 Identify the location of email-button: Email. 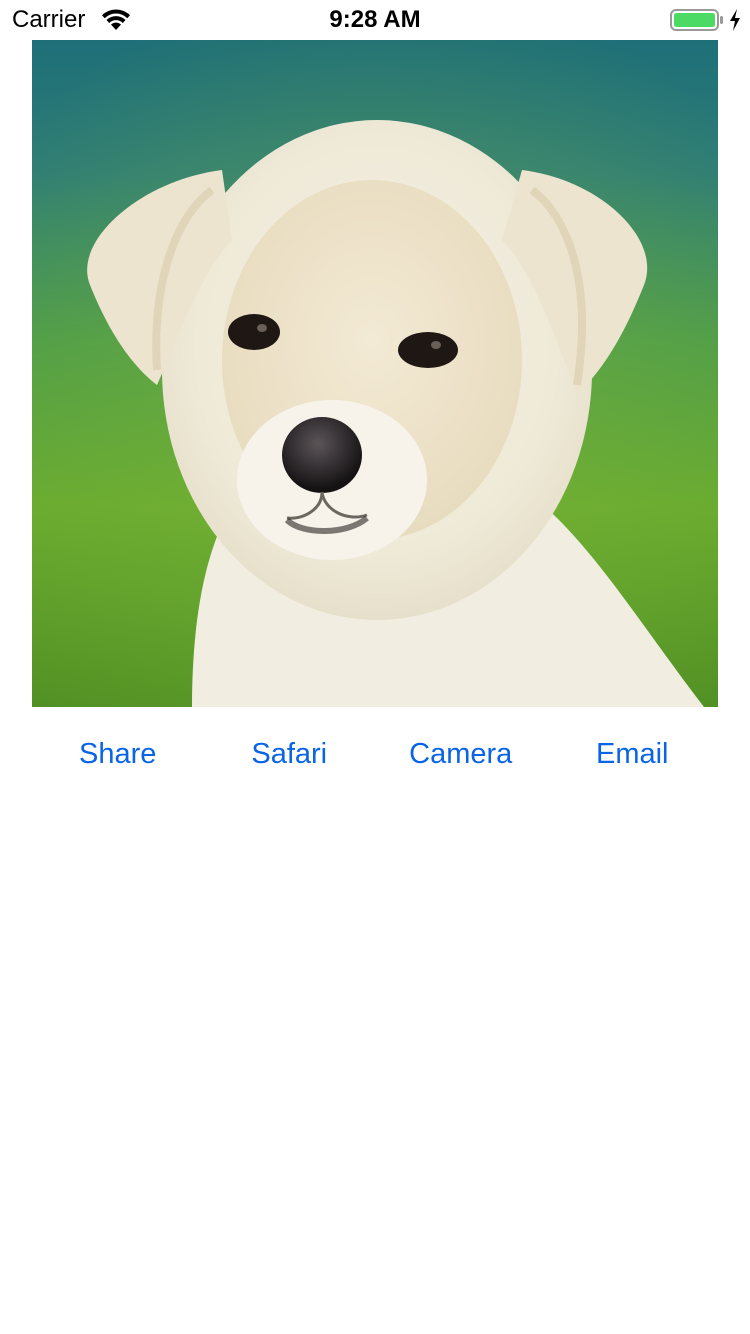
(633, 754).